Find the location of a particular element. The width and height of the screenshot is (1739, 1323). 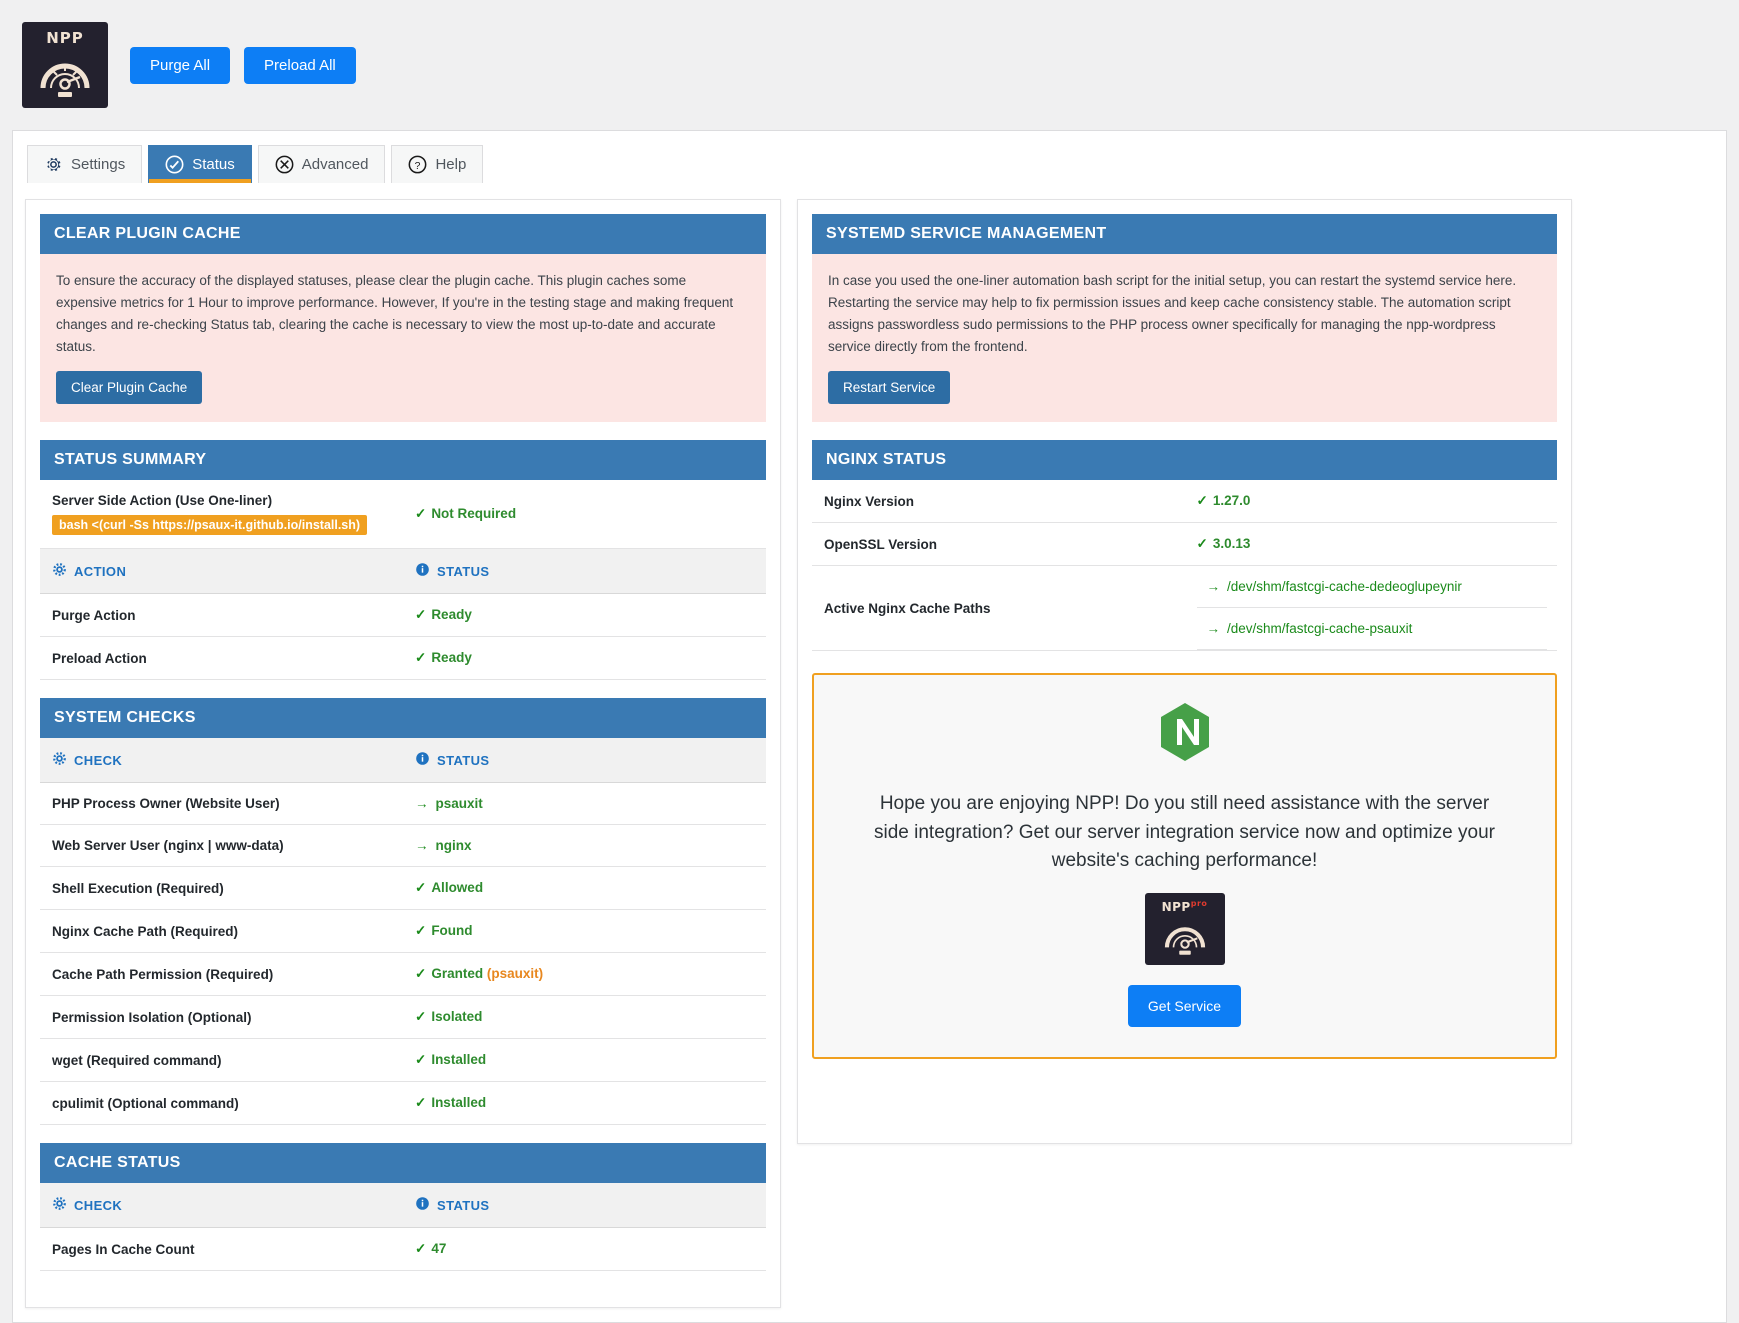

question-icon: ? is located at coordinates (417, 164).